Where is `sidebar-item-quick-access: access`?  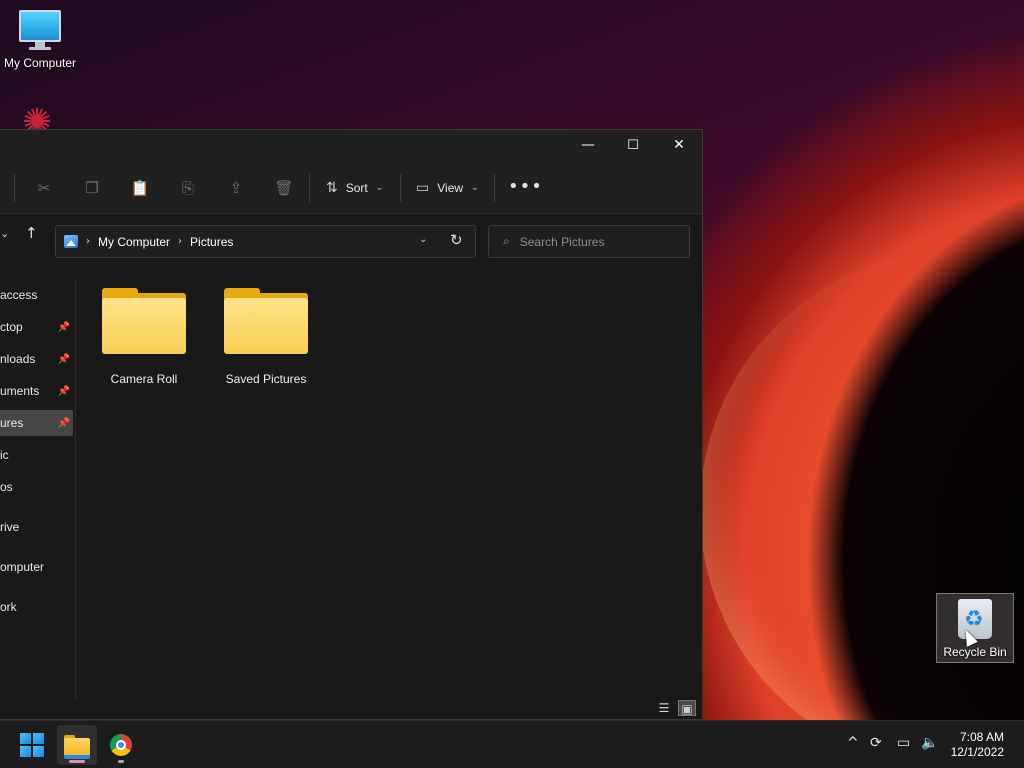 sidebar-item-quick-access: access is located at coordinates (36, 295).